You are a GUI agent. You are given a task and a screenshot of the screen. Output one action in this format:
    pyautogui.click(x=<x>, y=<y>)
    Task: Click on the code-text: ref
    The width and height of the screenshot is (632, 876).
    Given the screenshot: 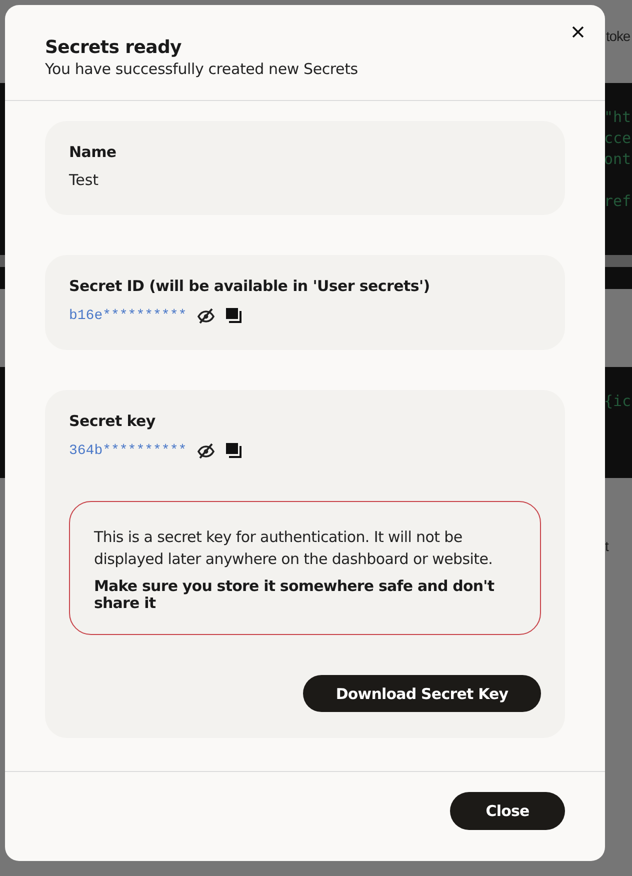 What is the action you would take?
    pyautogui.click(x=618, y=201)
    